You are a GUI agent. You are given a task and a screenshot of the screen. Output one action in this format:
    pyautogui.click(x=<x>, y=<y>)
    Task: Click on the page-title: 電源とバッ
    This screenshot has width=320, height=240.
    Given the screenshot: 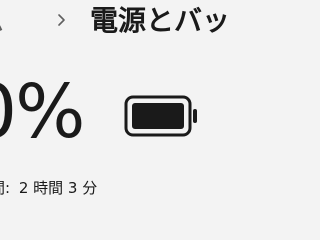 What is the action you would take?
    pyautogui.click(x=160, y=20)
    